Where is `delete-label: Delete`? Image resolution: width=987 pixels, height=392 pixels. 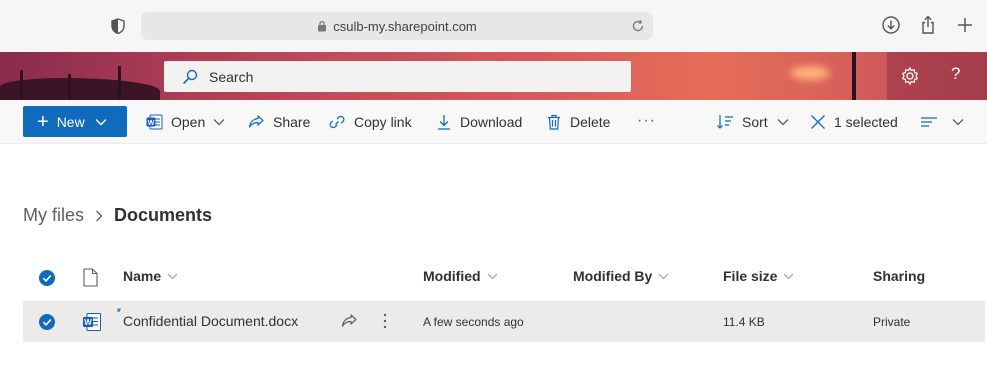 delete-label: Delete is located at coordinates (590, 122).